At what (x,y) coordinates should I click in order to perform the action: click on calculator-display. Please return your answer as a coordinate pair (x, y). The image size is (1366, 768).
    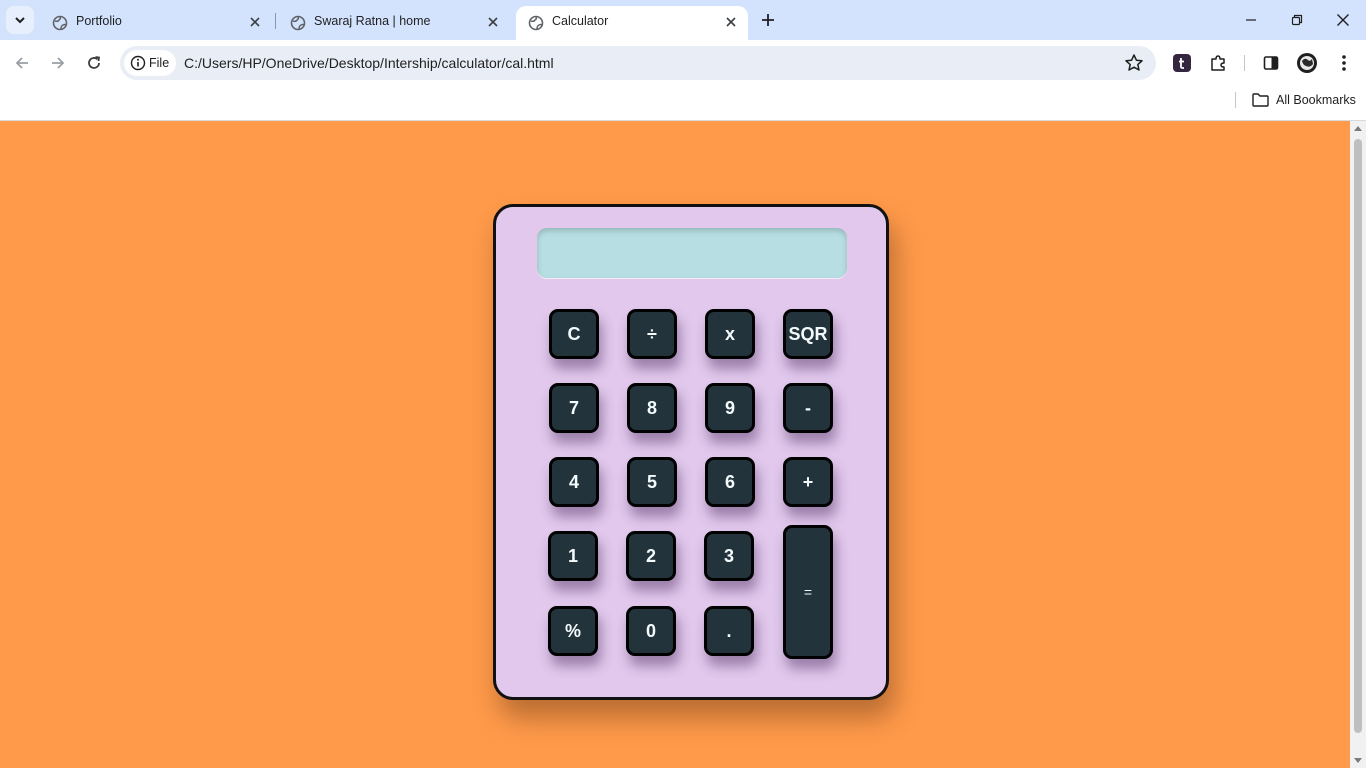
    Looking at the image, I should click on (692, 253).